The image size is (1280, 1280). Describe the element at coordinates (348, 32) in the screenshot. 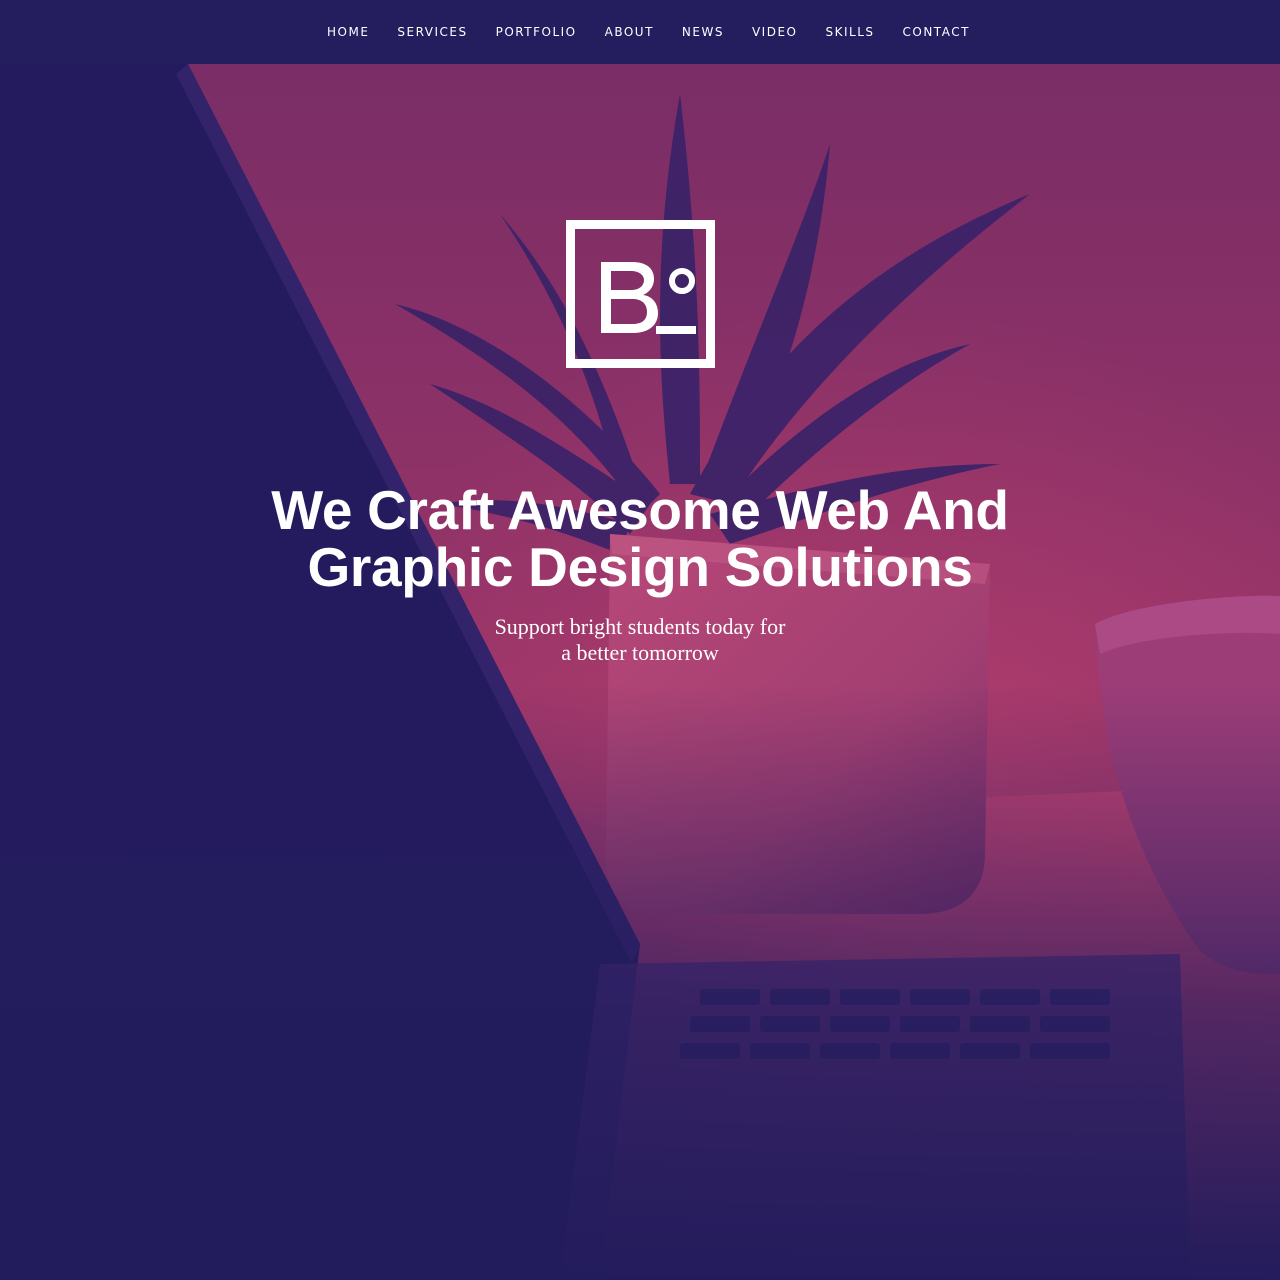

I see `nav-item-home: HOME` at that location.